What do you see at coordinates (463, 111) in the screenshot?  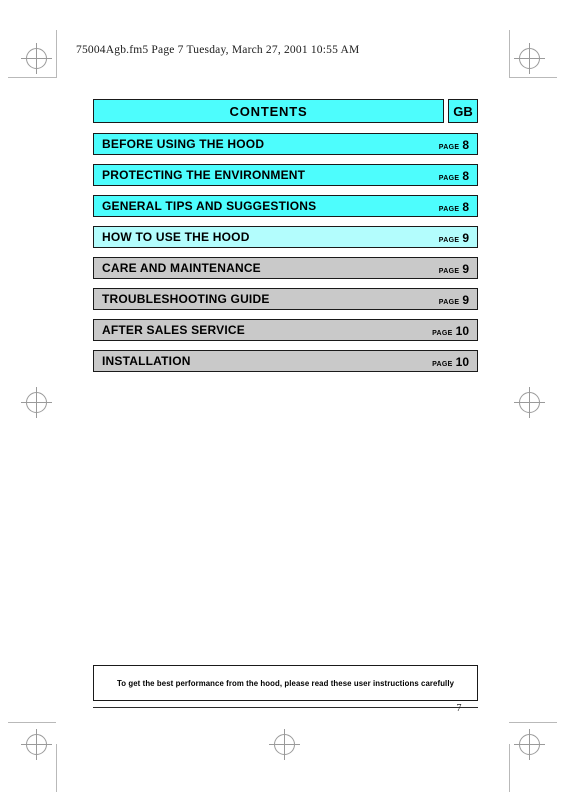 I see `language-code-badge: GB` at bounding box center [463, 111].